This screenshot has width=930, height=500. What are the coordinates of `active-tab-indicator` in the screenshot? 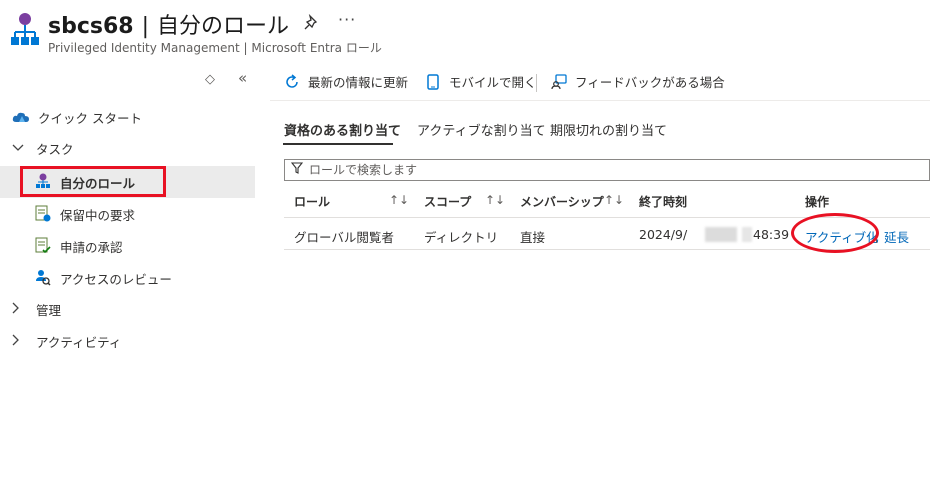 It's located at (338, 144).